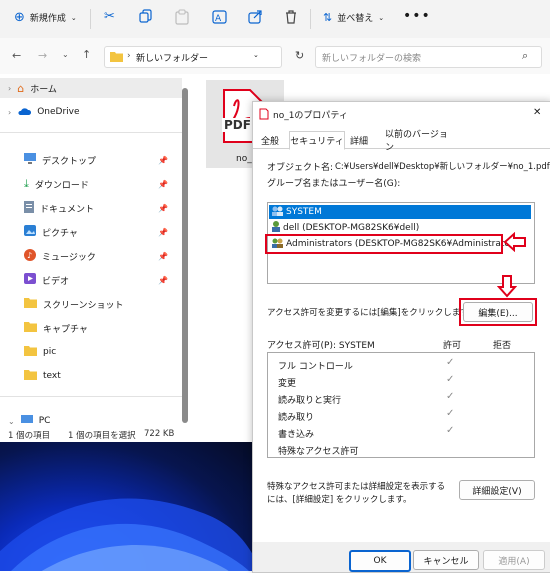 This screenshot has height=573, width=550. I want to click on nav-item-onedrive: › OneDrive, so click(44, 112).